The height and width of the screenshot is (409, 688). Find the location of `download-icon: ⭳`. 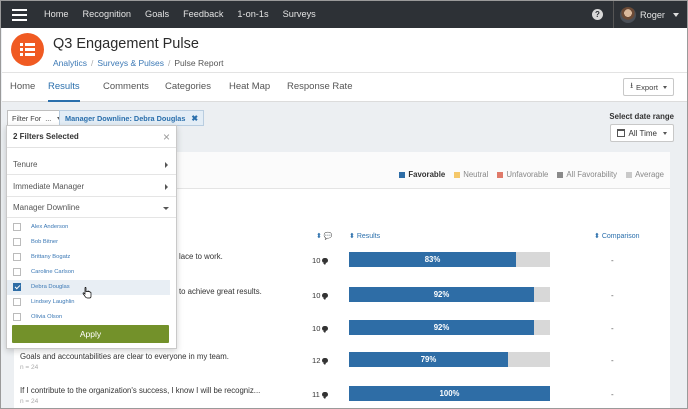

download-icon: ⭳ is located at coordinates (632, 85).